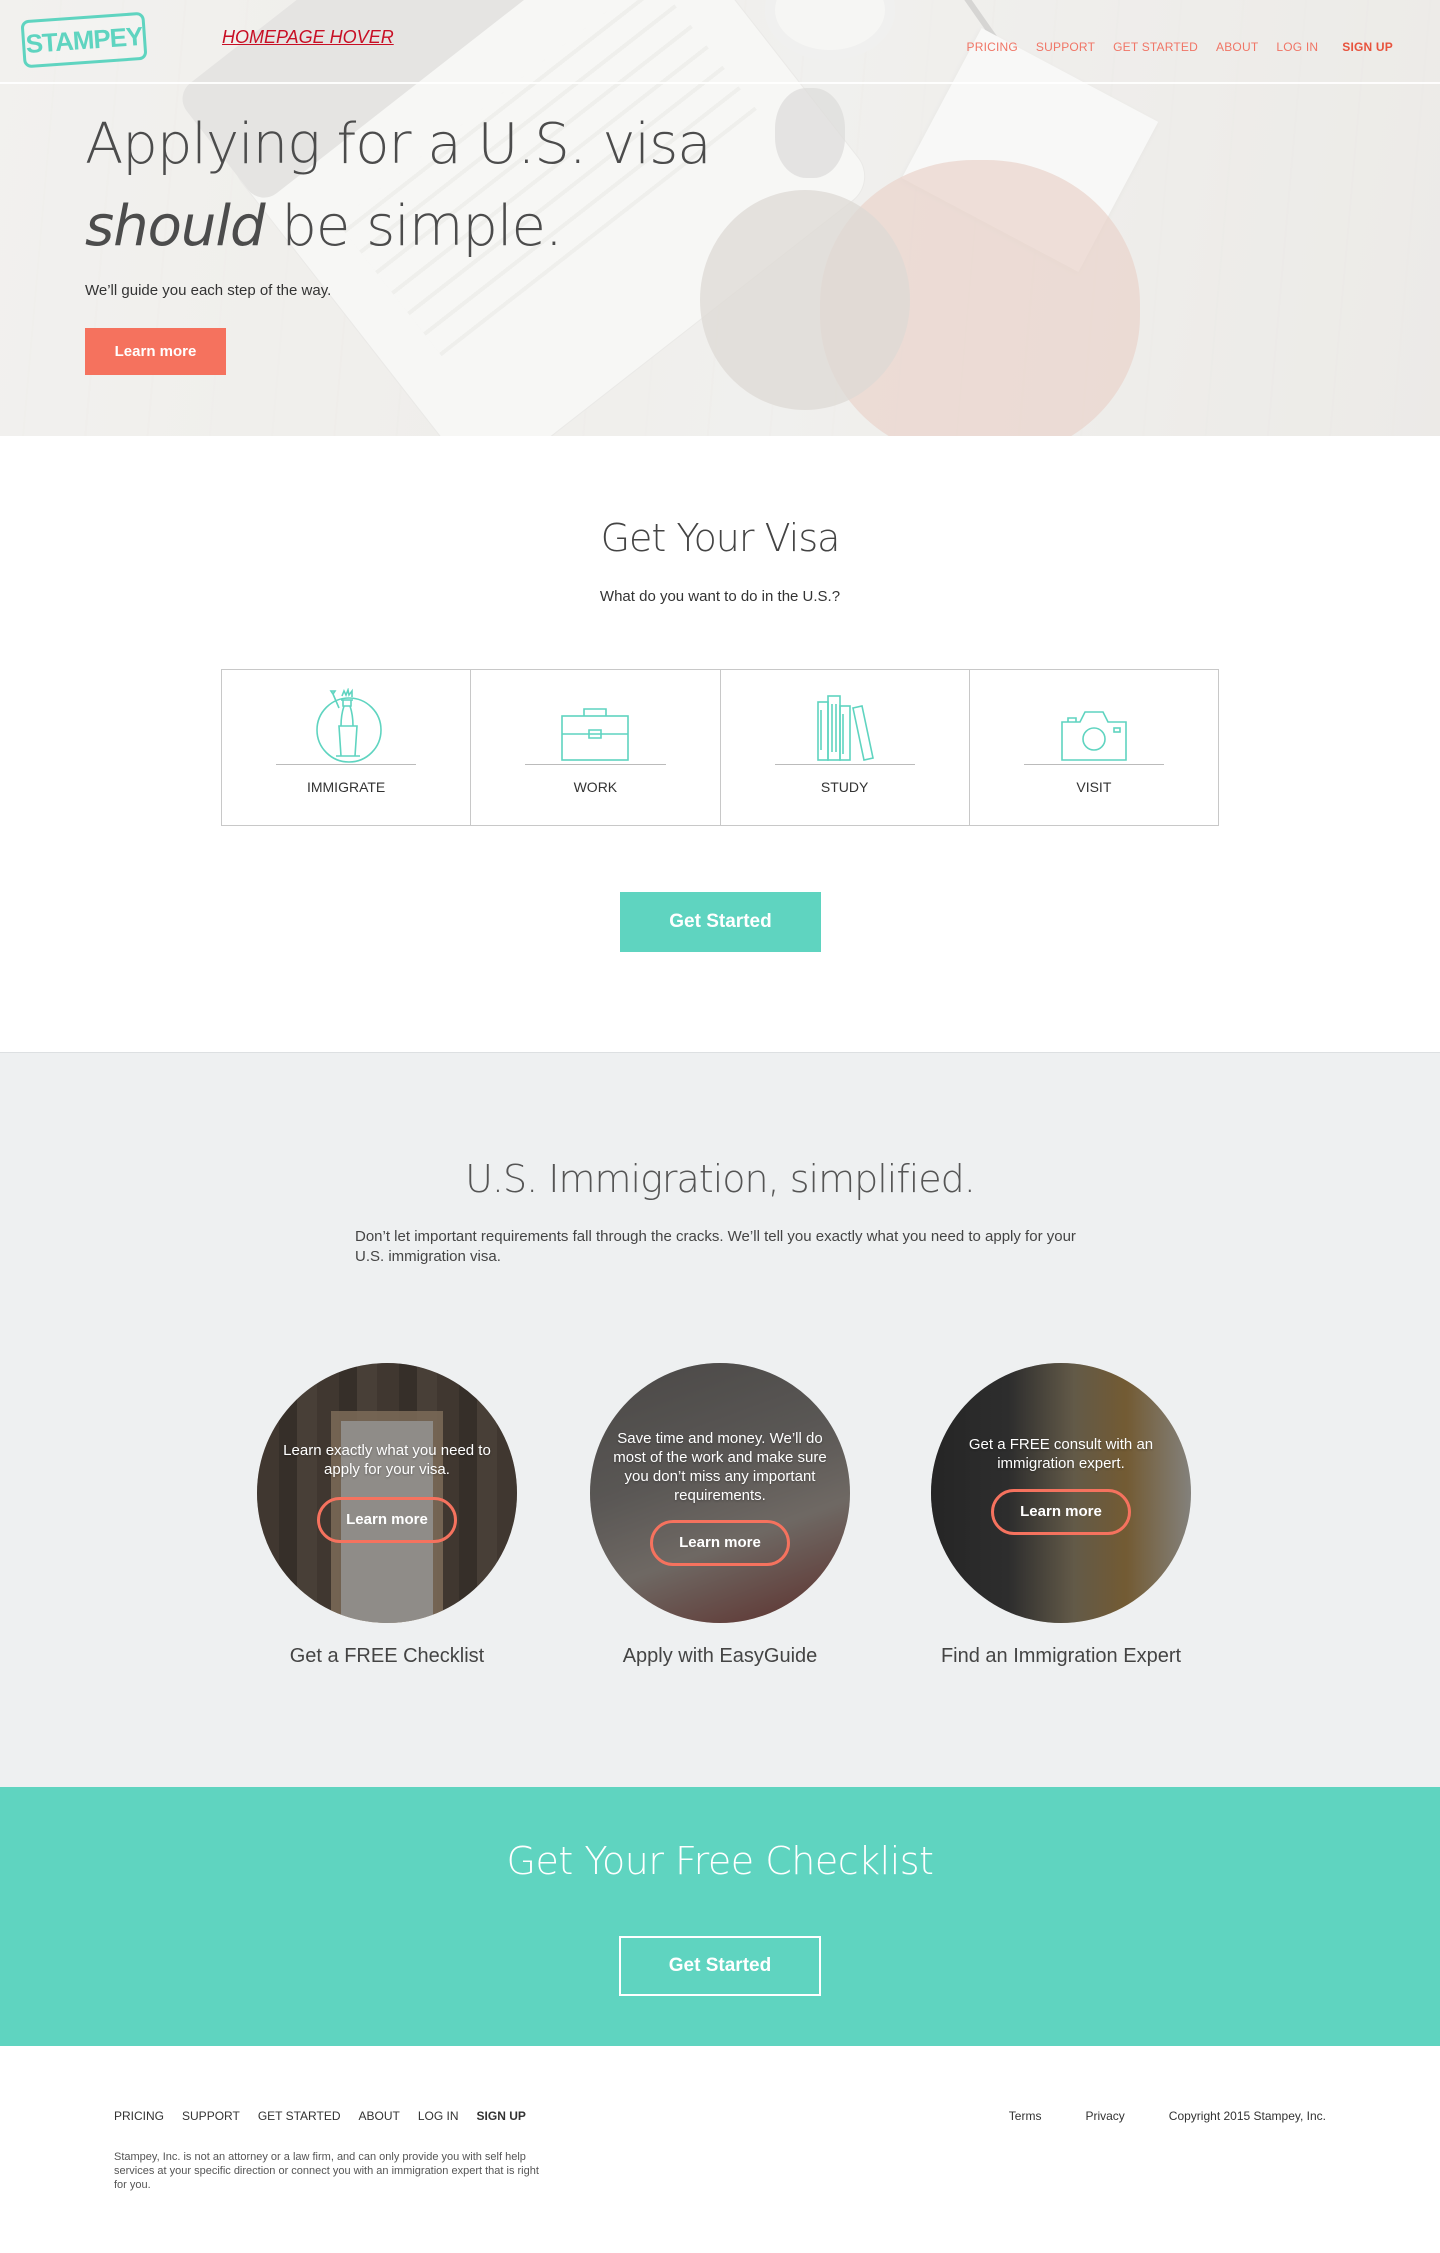  Describe the element at coordinates (1065, 47) in the screenshot. I see `nav-support: SUPPORT` at that location.